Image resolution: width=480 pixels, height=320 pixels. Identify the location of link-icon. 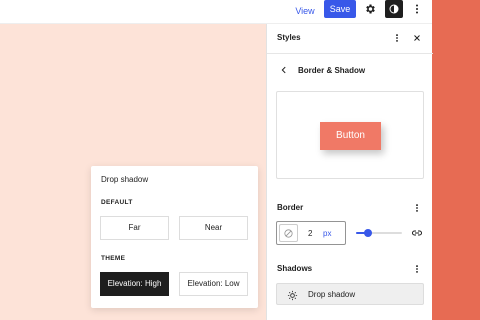
(417, 233).